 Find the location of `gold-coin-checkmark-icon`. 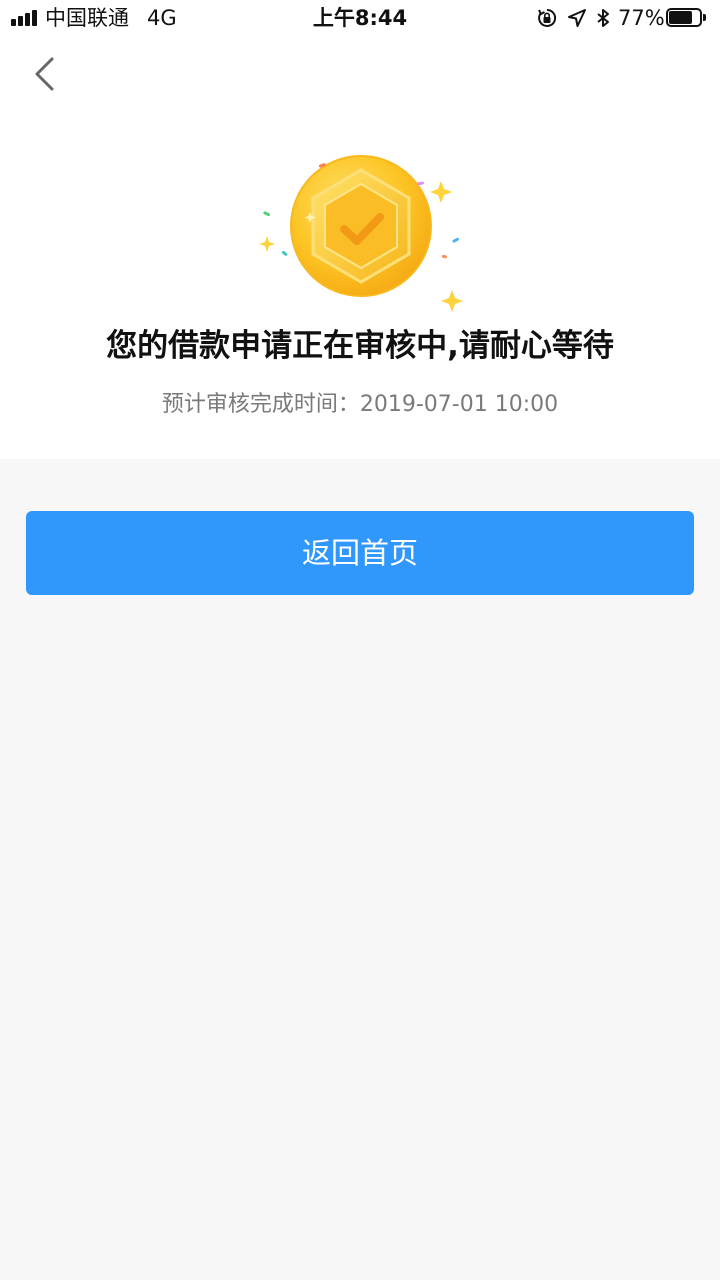

gold-coin-checkmark-icon is located at coordinates (361, 233).